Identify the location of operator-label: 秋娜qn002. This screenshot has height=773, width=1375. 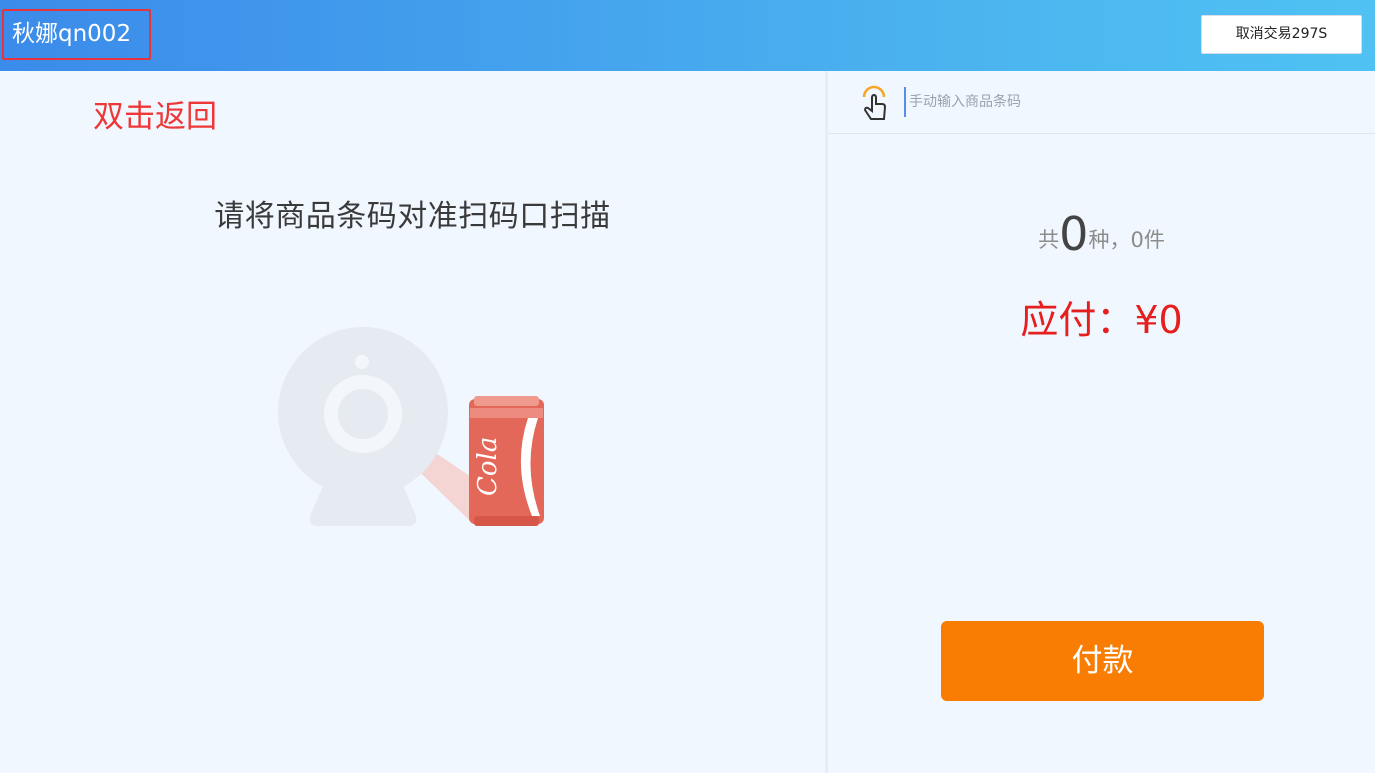
(76, 34).